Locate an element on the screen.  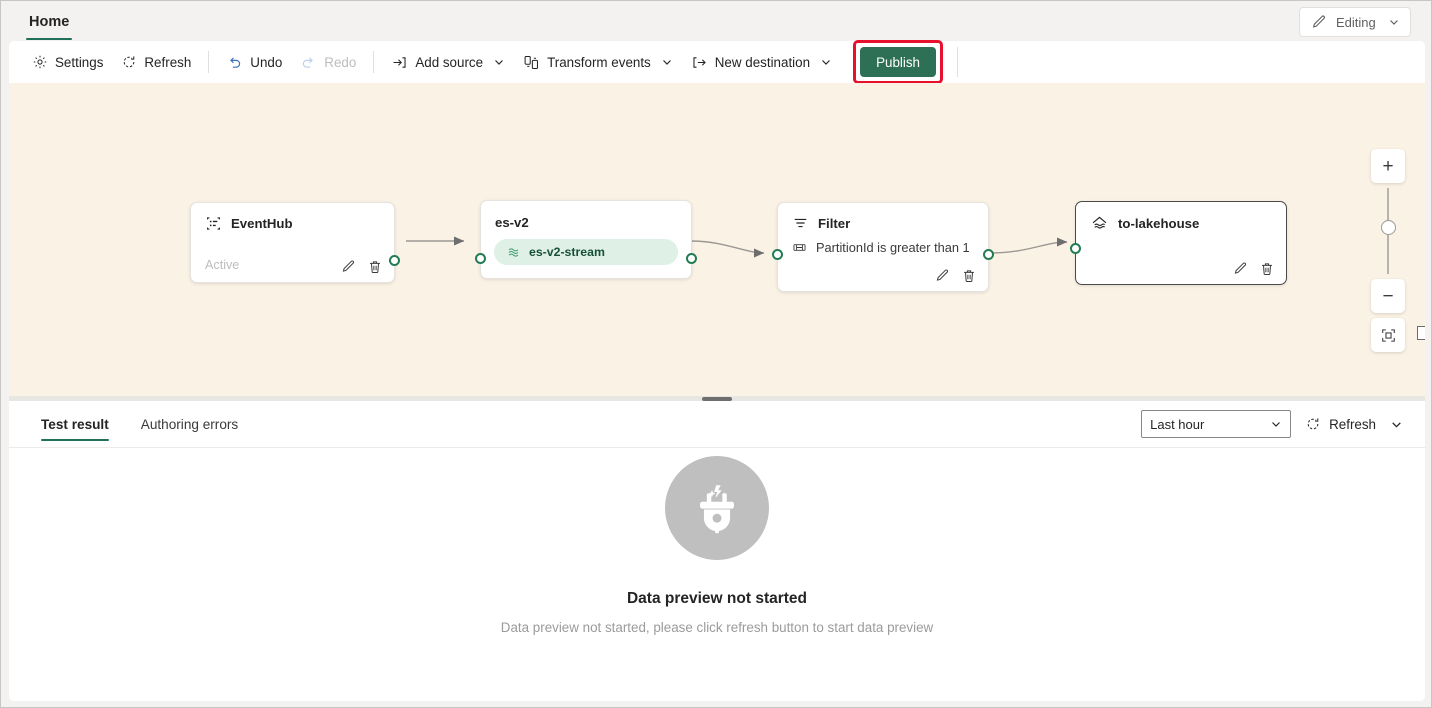
edge-esv2-to-filter is located at coordinates (727, 249).